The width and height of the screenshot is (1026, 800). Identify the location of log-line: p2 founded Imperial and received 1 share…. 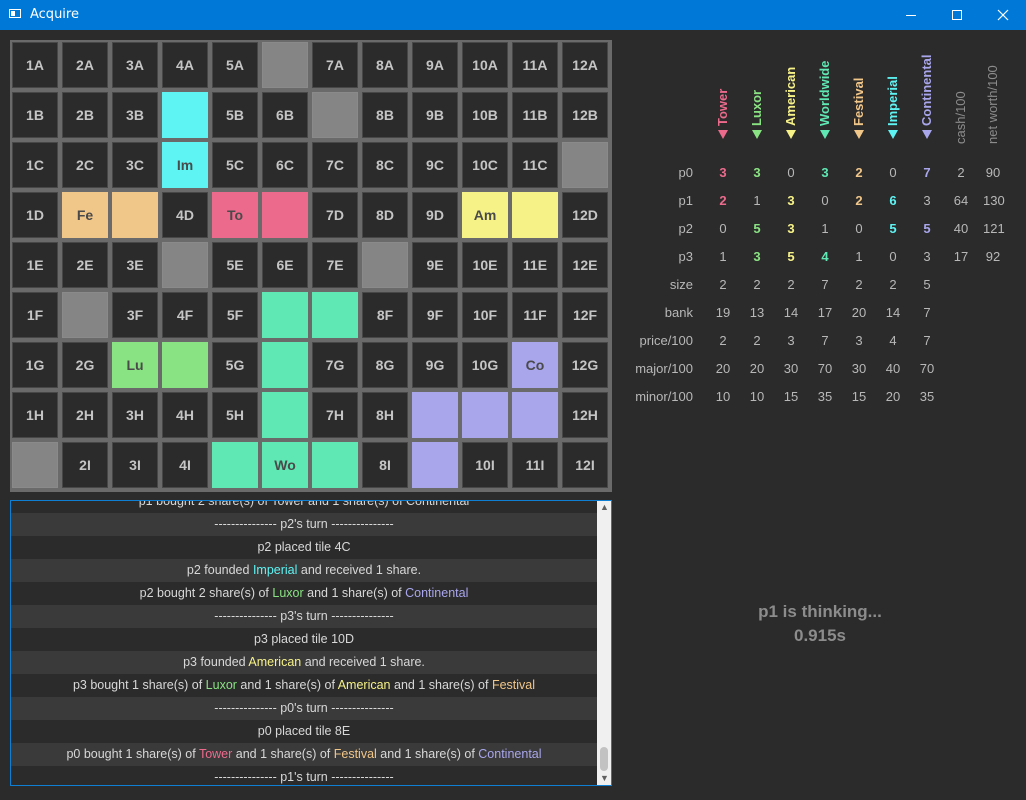
(304, 570).